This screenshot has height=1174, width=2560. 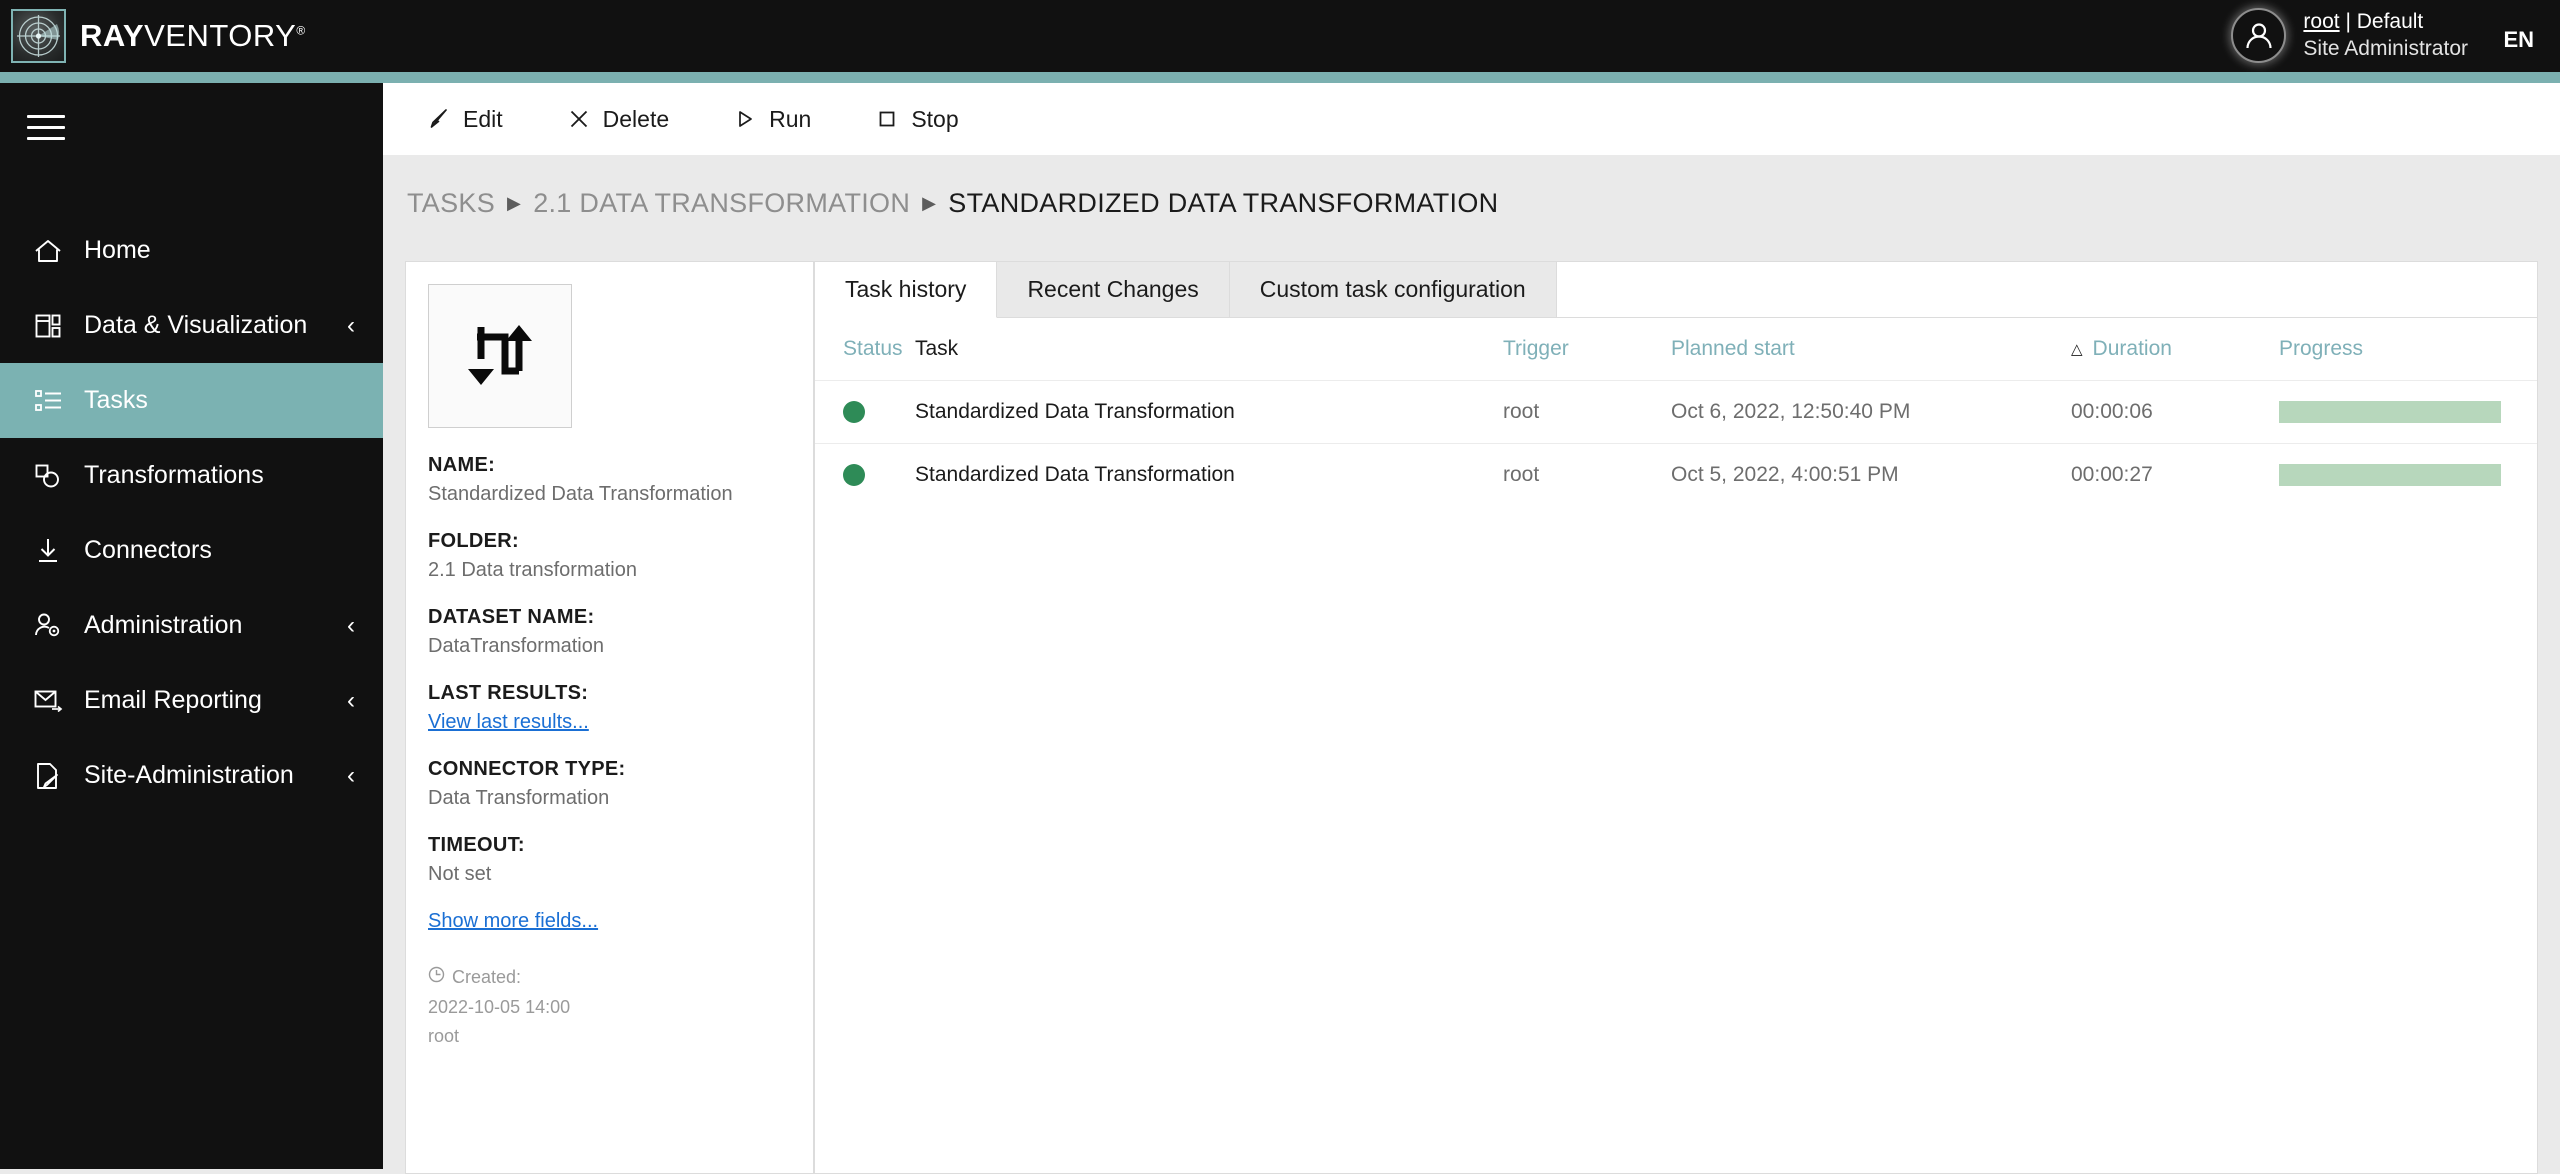 I want to click on tab-label: Custom task configuration, so click(x=1392, y=289).